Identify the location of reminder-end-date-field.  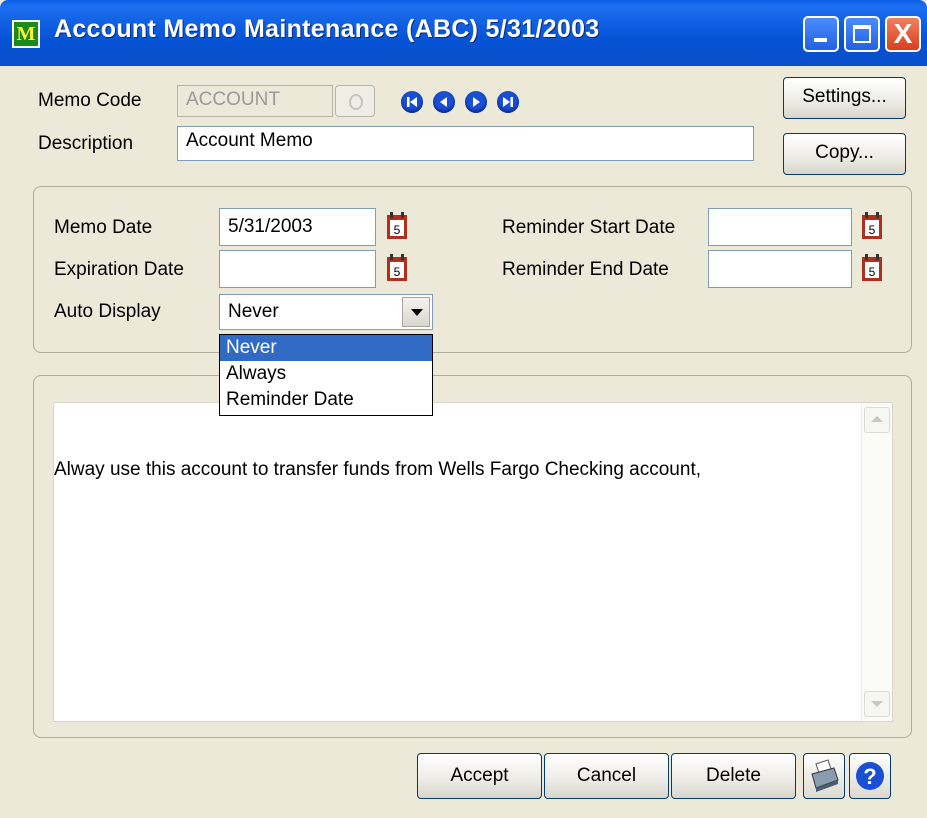
(780, 269).